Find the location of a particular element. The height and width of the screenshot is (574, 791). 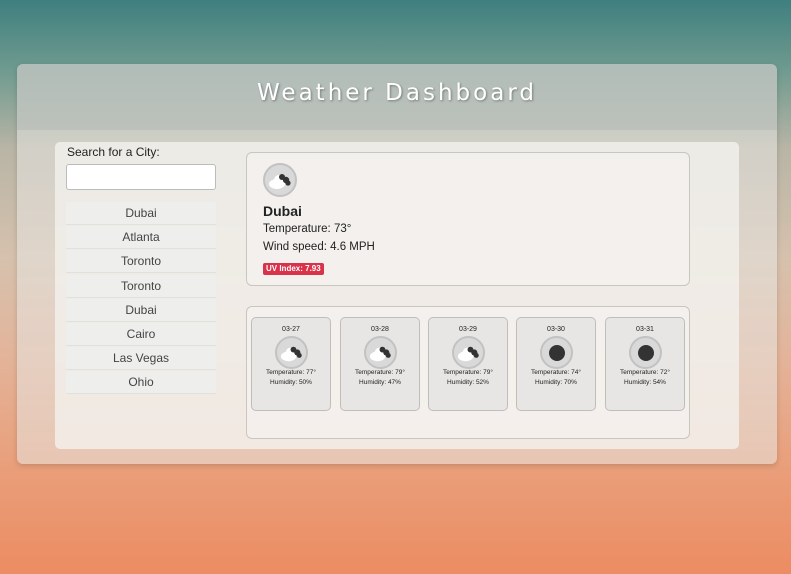

page-title: Weather Dashboard is located at coordinates (397, 93).